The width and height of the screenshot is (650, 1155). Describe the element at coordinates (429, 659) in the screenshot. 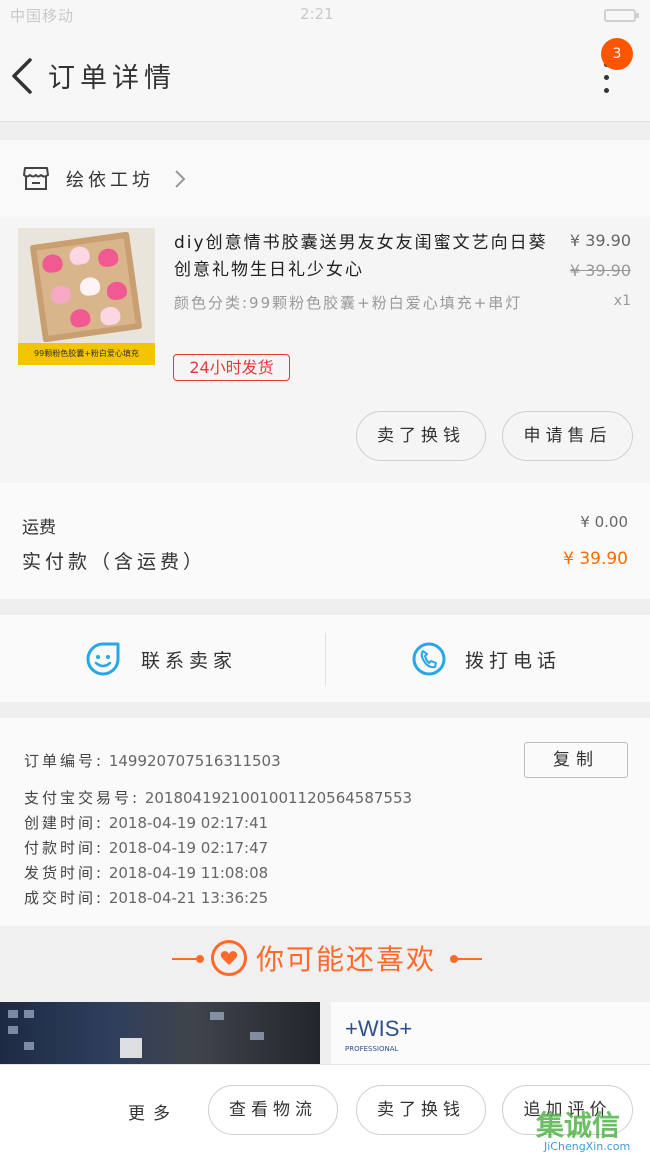

I see `phone-icon` at that location.